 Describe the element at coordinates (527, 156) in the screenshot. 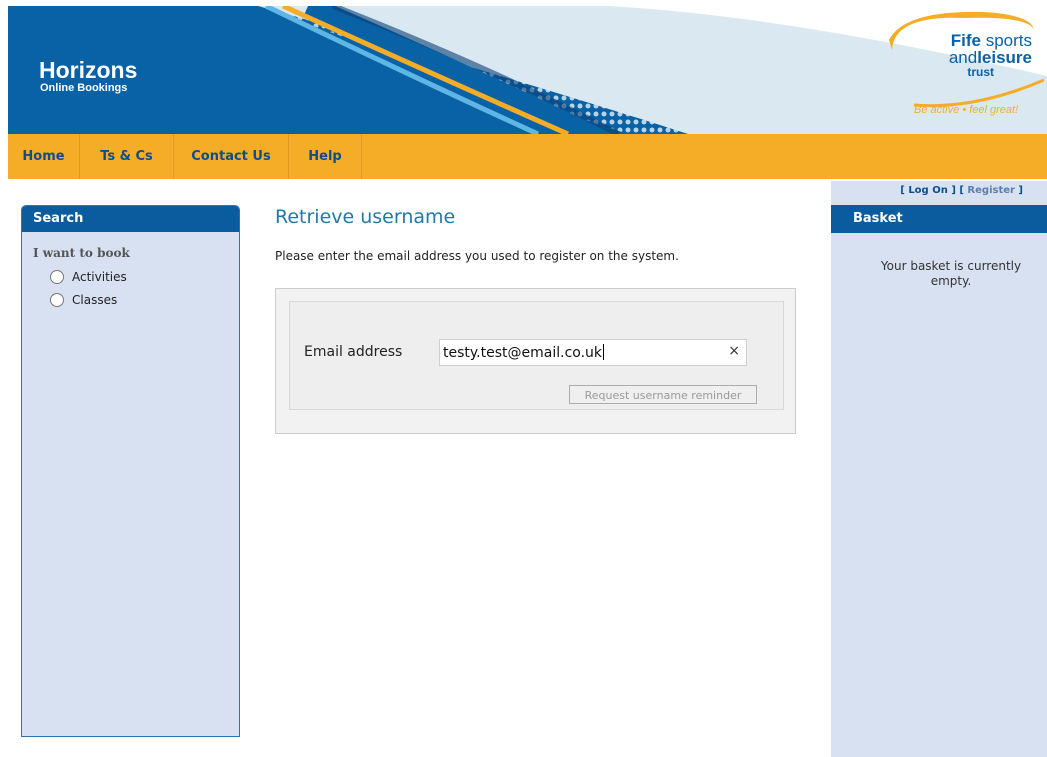

I see `main-nav: Home Ts & Cs Contact Us Help` at that location.